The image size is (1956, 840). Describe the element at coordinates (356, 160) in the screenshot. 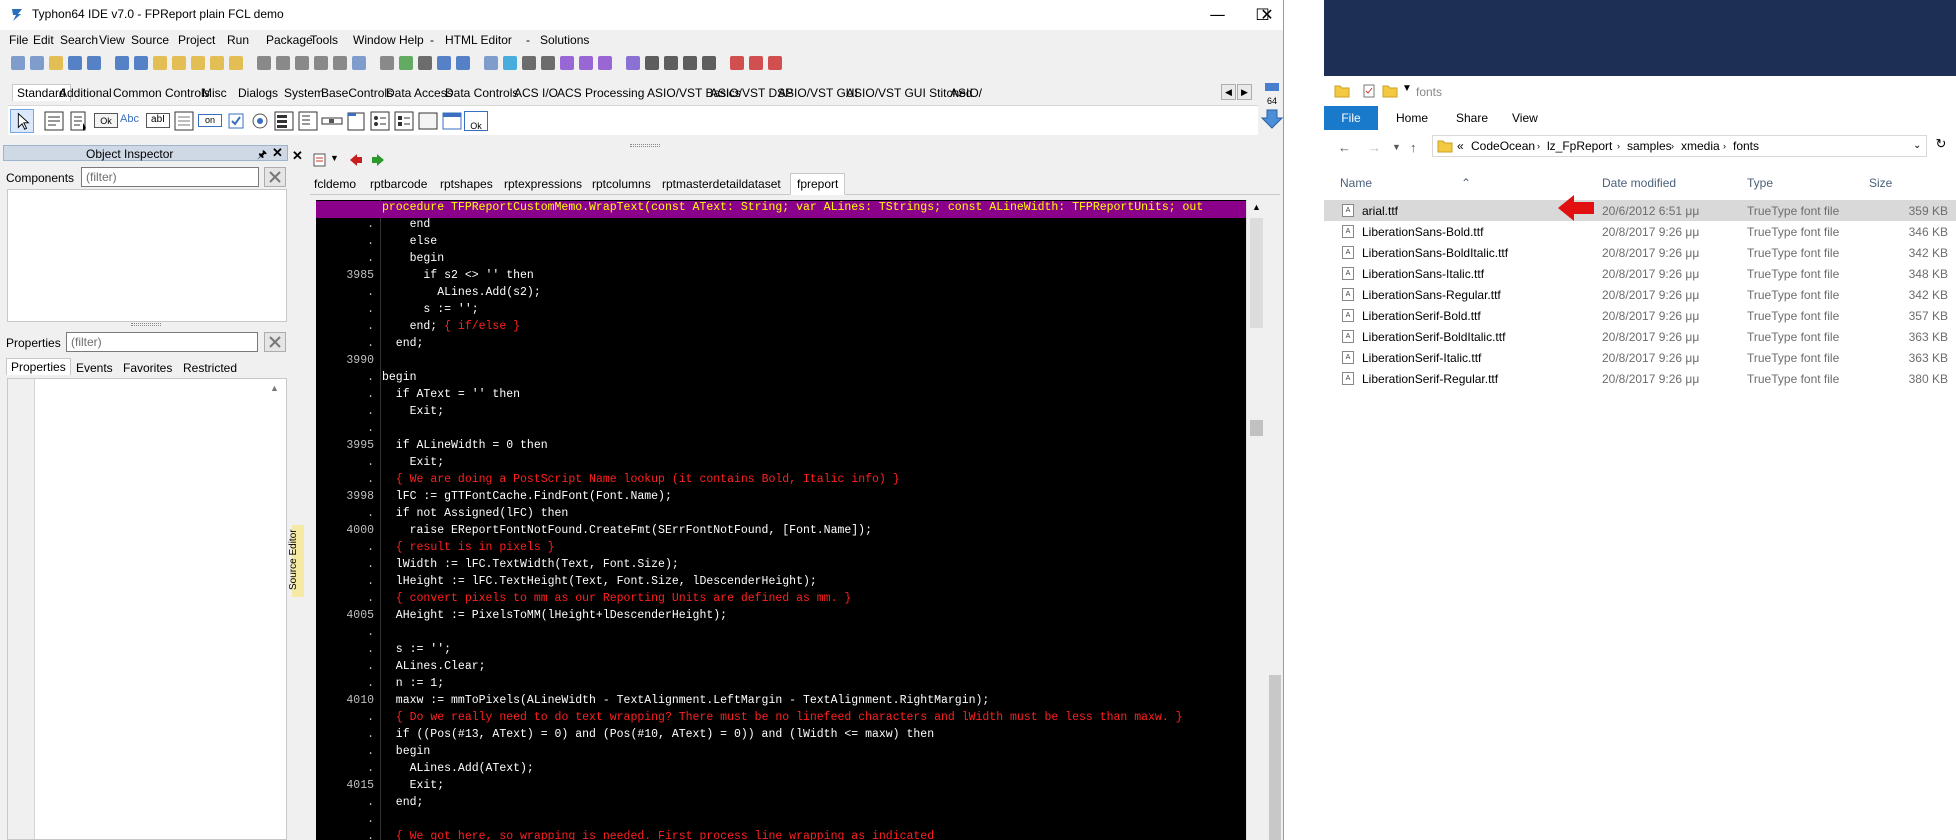

I see `back-arrow-icon` at that location.